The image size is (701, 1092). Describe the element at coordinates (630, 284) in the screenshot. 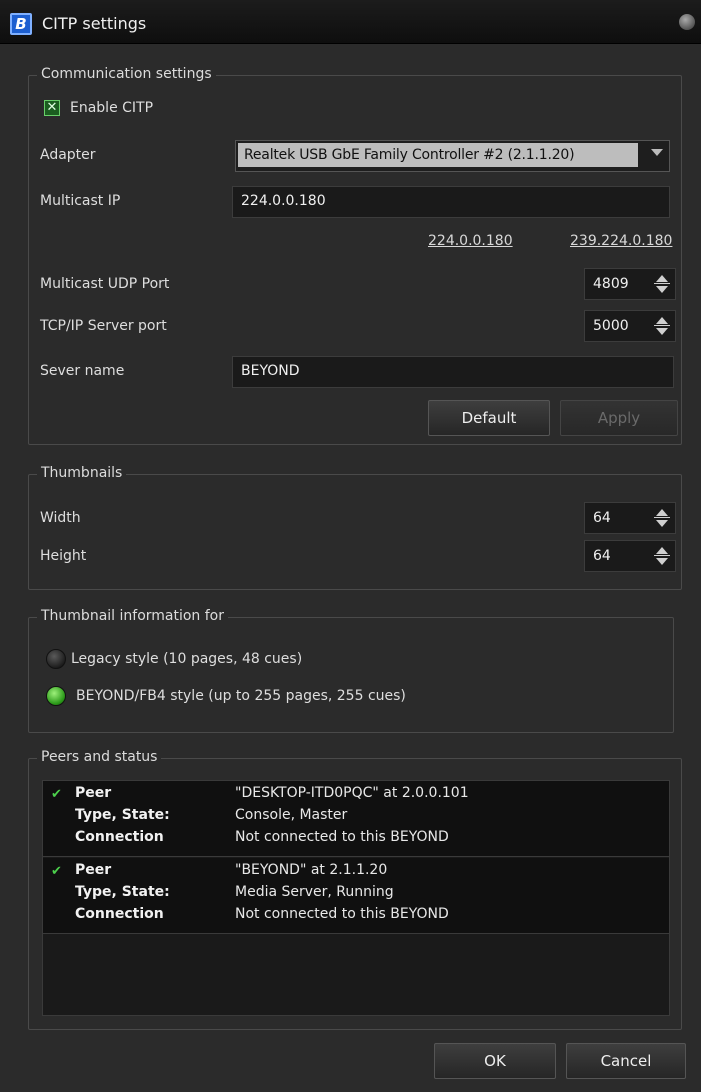

I see `udp-port-stepper: 4809` at that location.